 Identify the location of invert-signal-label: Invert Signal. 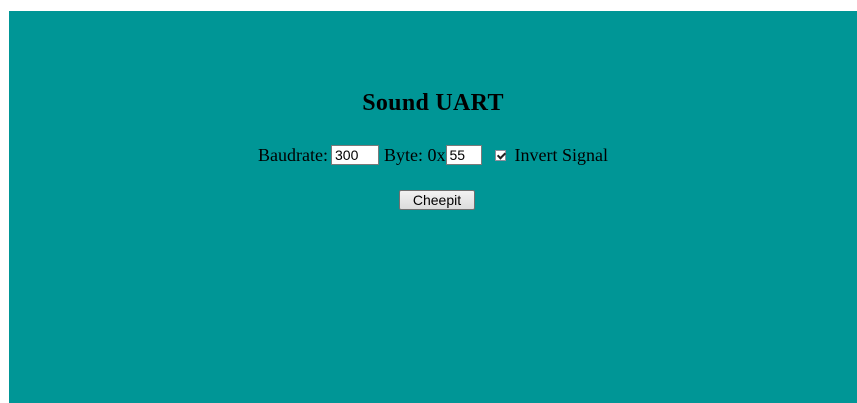
(561, 155).